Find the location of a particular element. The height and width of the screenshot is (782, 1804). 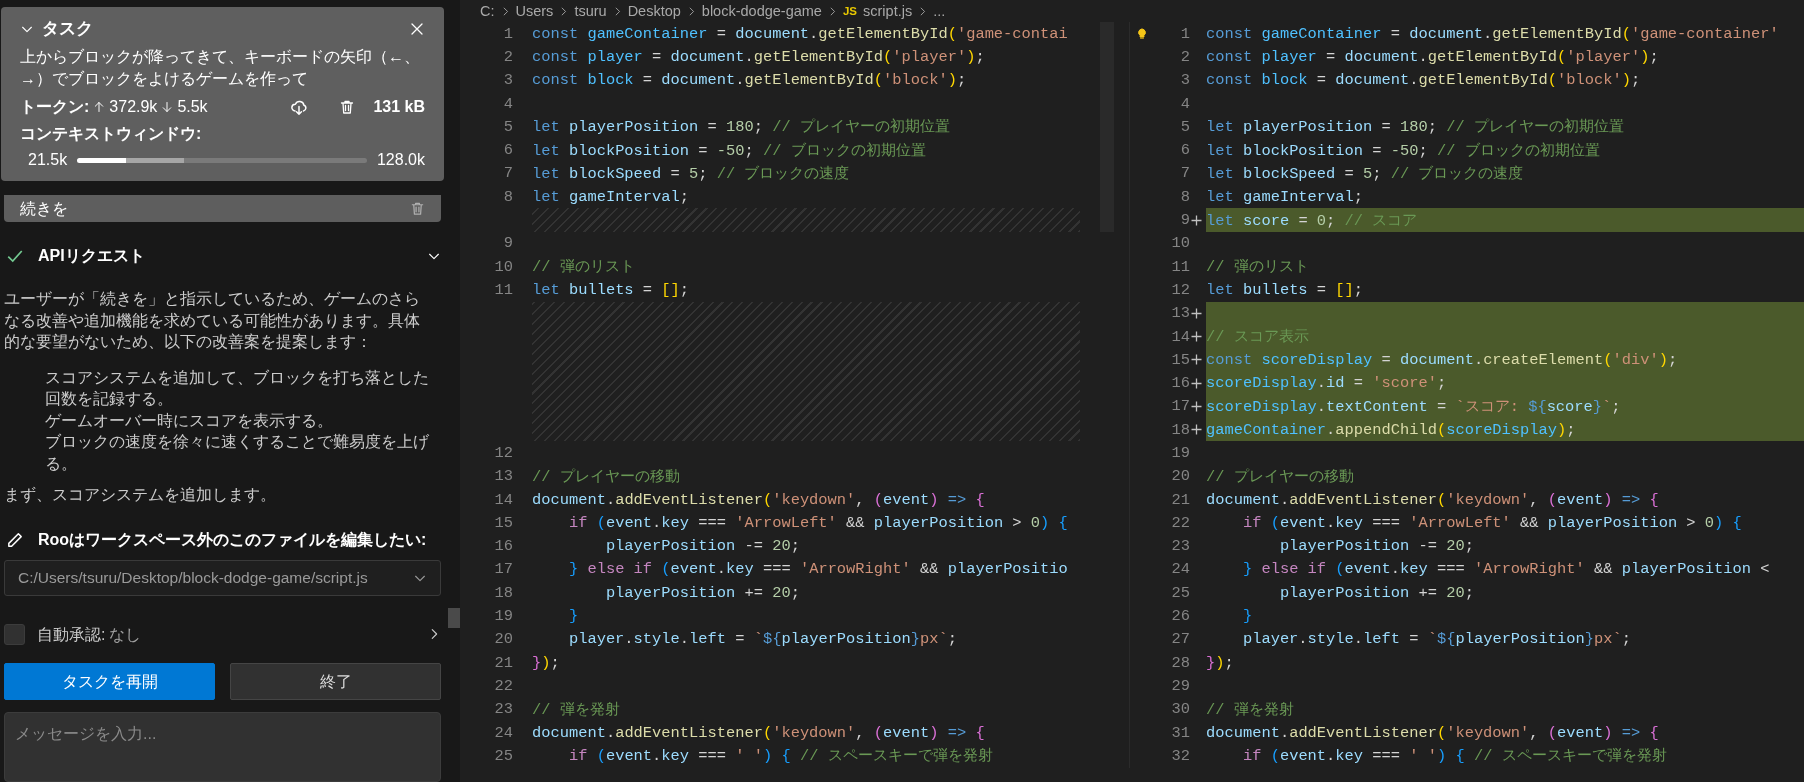

line-number: 30 is located at coordinates (1180, 709).